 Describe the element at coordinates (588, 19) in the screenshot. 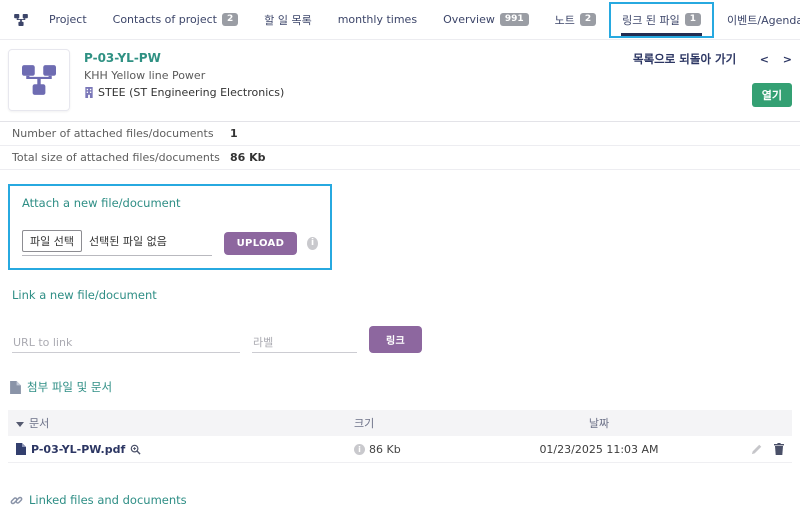

I see `notes-count-badge: 2` at that location.